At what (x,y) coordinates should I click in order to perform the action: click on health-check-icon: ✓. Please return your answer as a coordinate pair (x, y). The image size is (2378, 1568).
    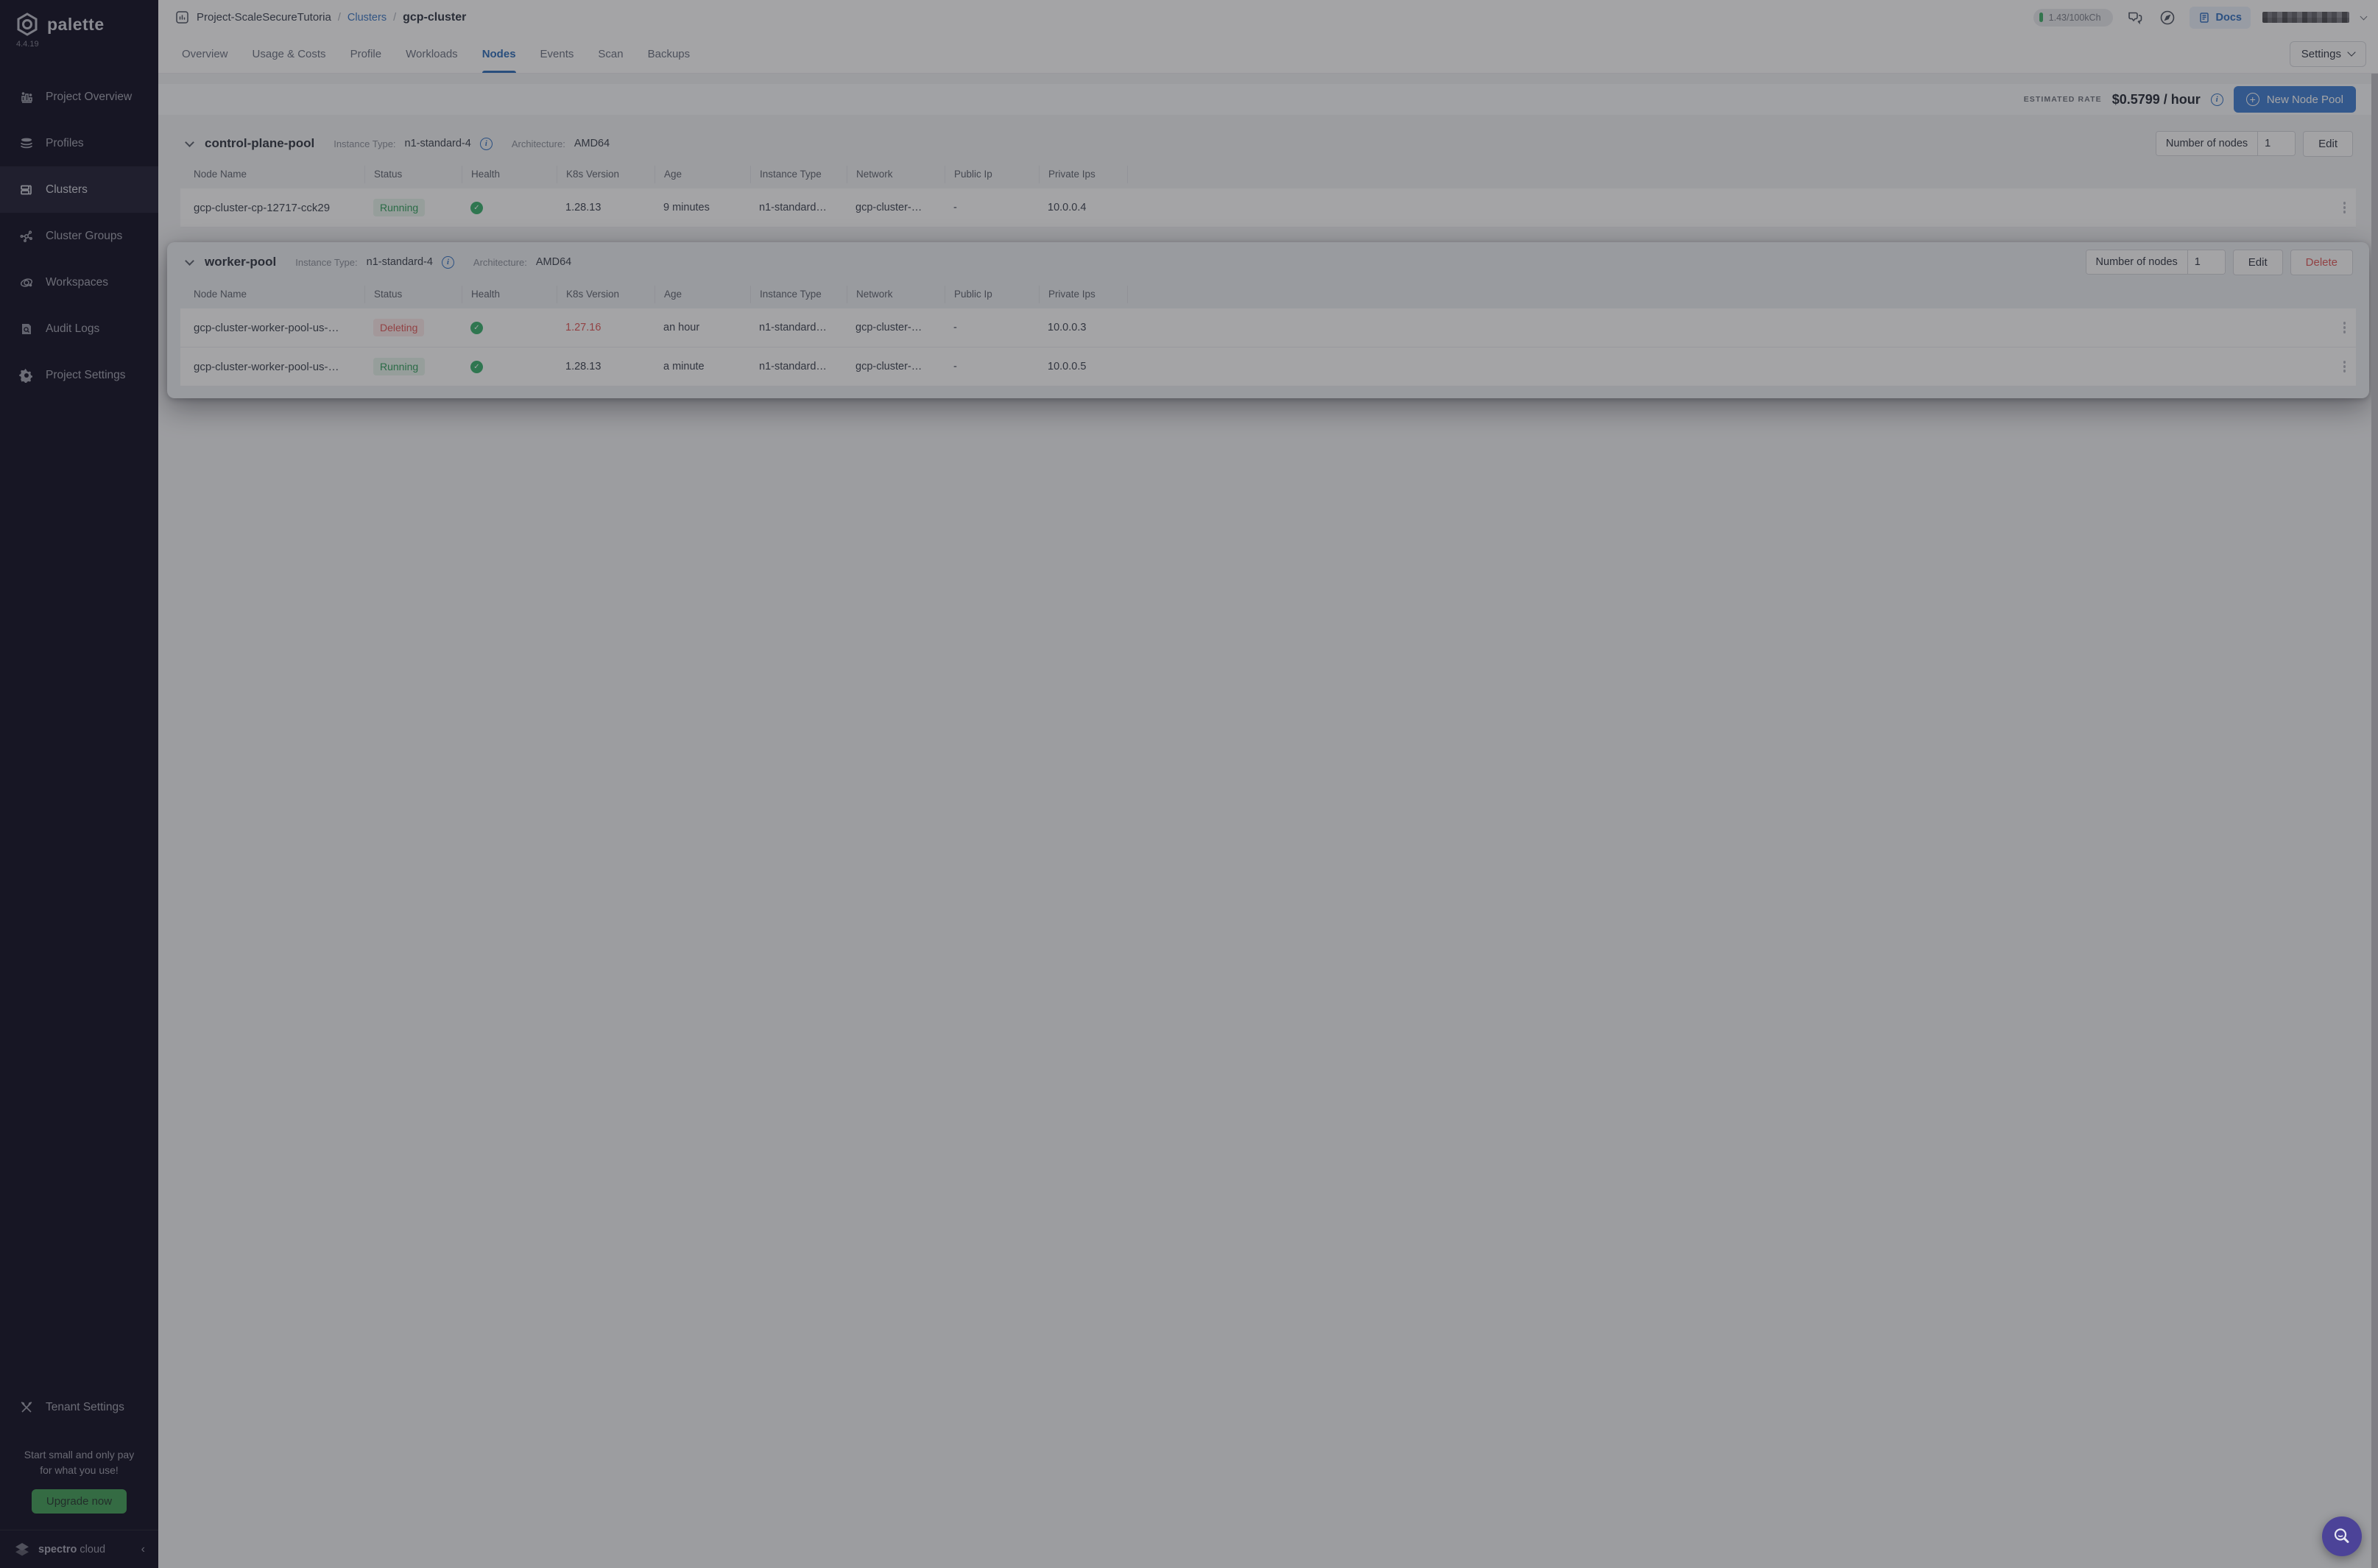
    Looking at the image, I should click on (476, 208).